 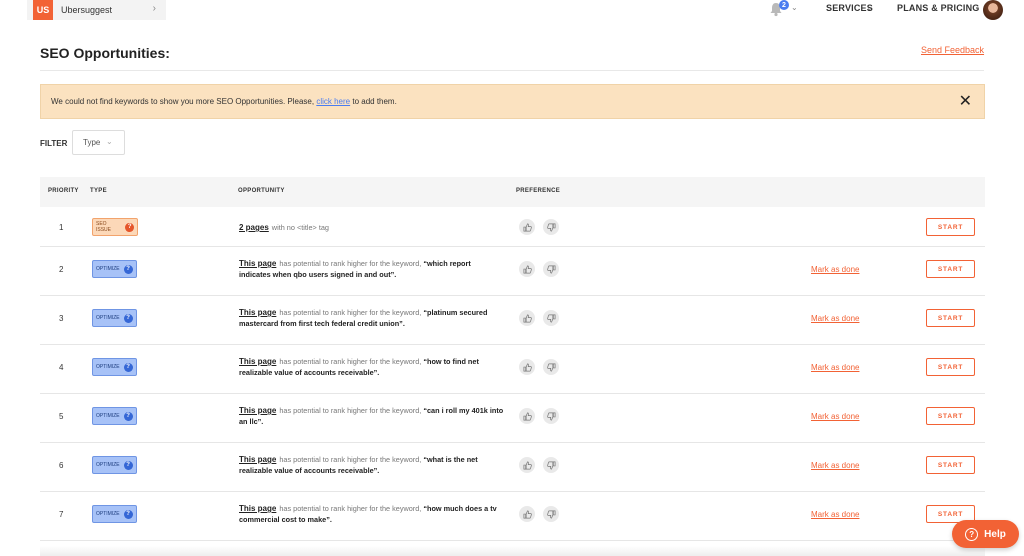 What do you see at coordinates (333, 101) in the screenshot?
I see `add-keywords-link: click here` at bounding box center [333, 101].